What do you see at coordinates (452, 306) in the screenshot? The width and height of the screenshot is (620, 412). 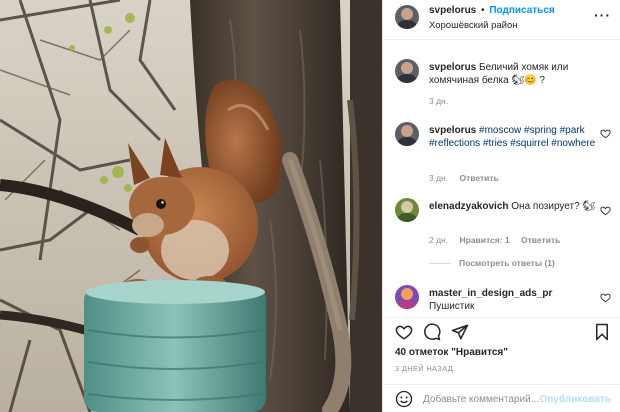 I see `comment-text: Пушистик` at bounding box center [452, 306].